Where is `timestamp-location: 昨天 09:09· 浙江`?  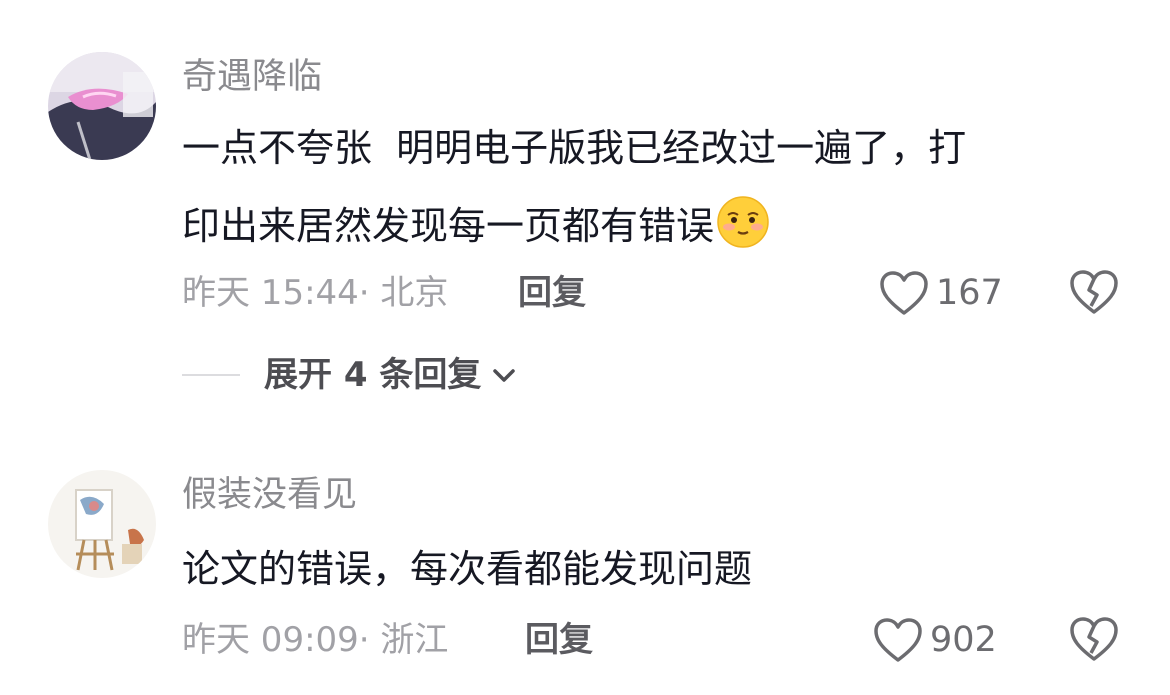 timestamp-location: 昨天 09:09· 浙江 is located at coordinates (315, 640).